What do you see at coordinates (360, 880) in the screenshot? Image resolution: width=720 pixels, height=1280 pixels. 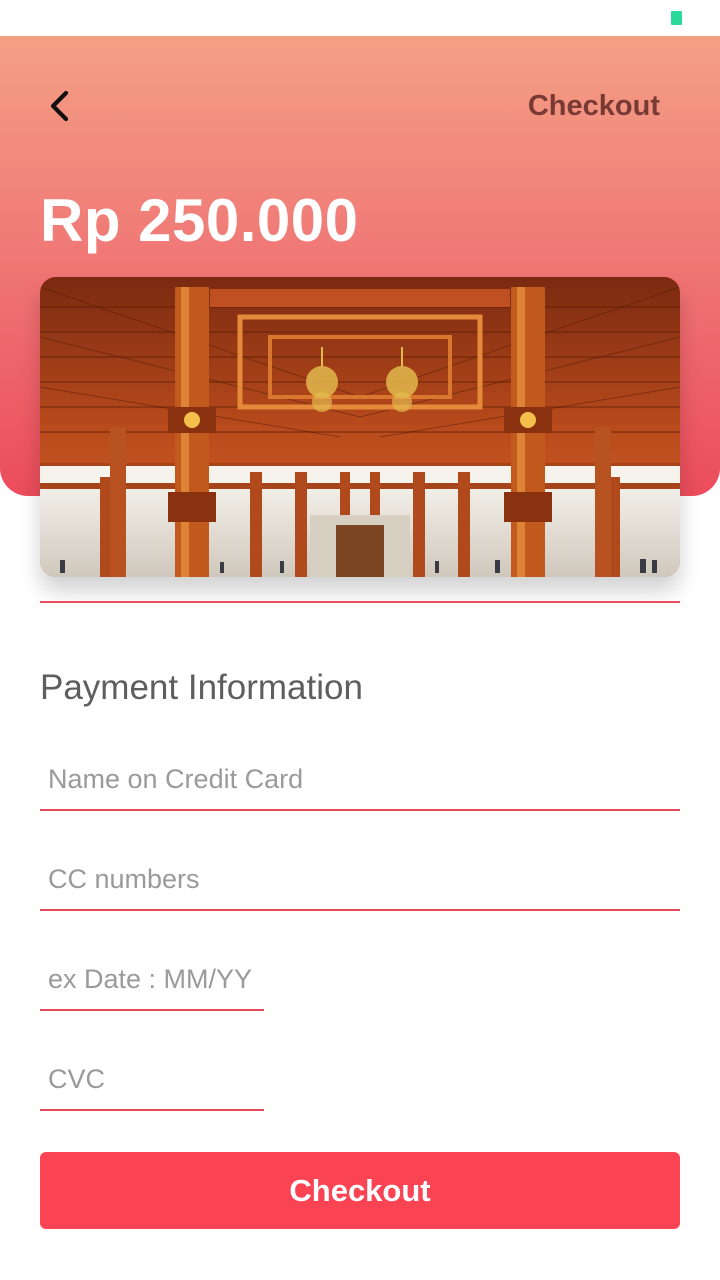 I see `card-number-field` at bounding box center [360, 880].